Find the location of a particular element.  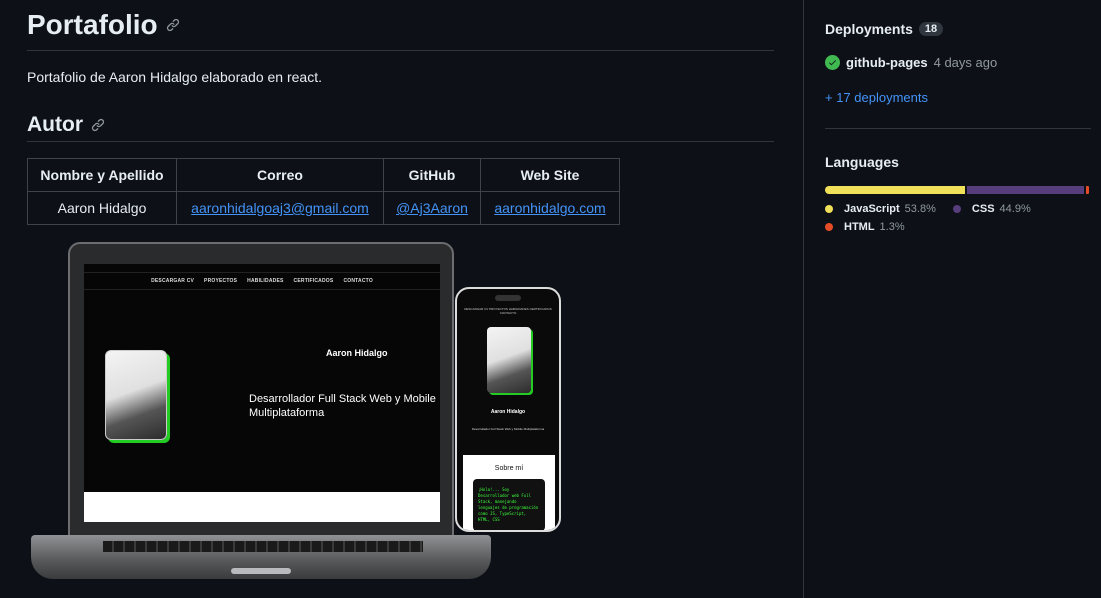

sobre-mi-title: Sobre mí is located at coordinates (509, 468).